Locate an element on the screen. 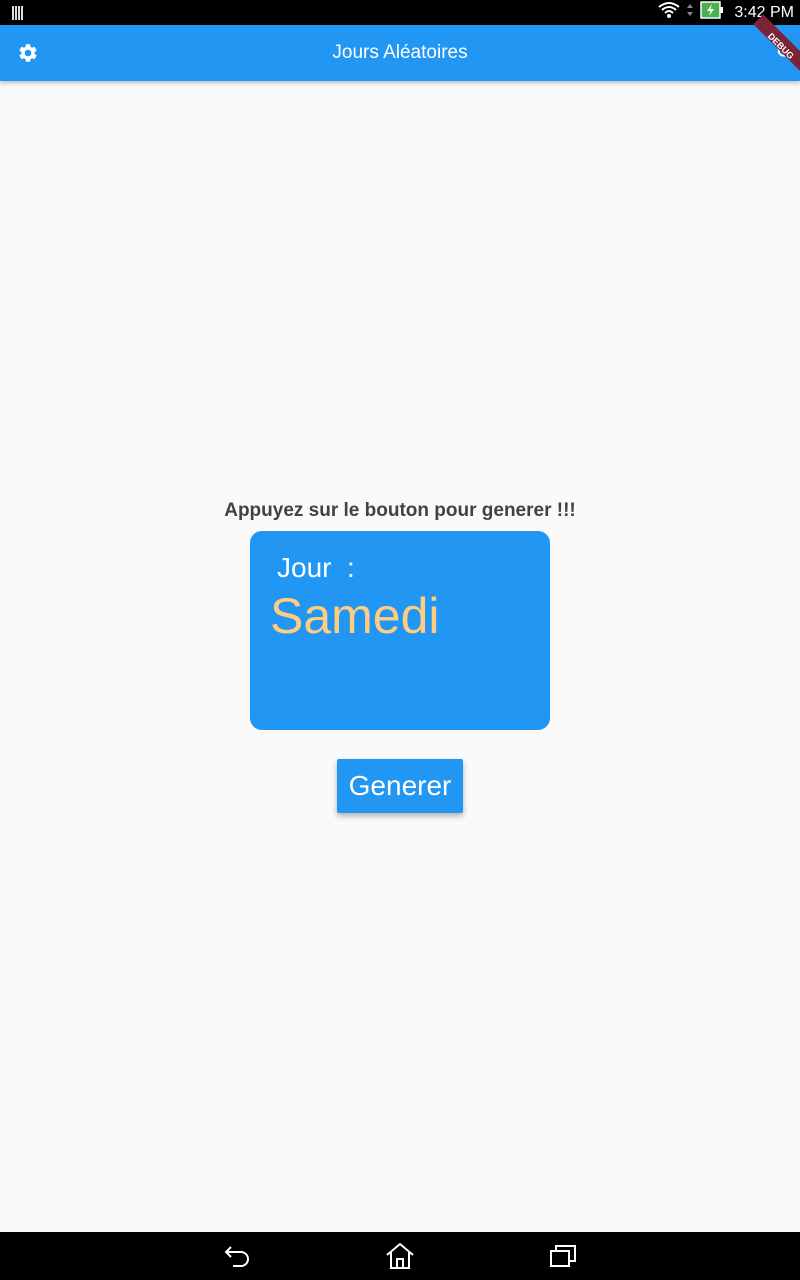  app-bar: Jours Aléatoires DEBUG is located at coordinates (400, 47).